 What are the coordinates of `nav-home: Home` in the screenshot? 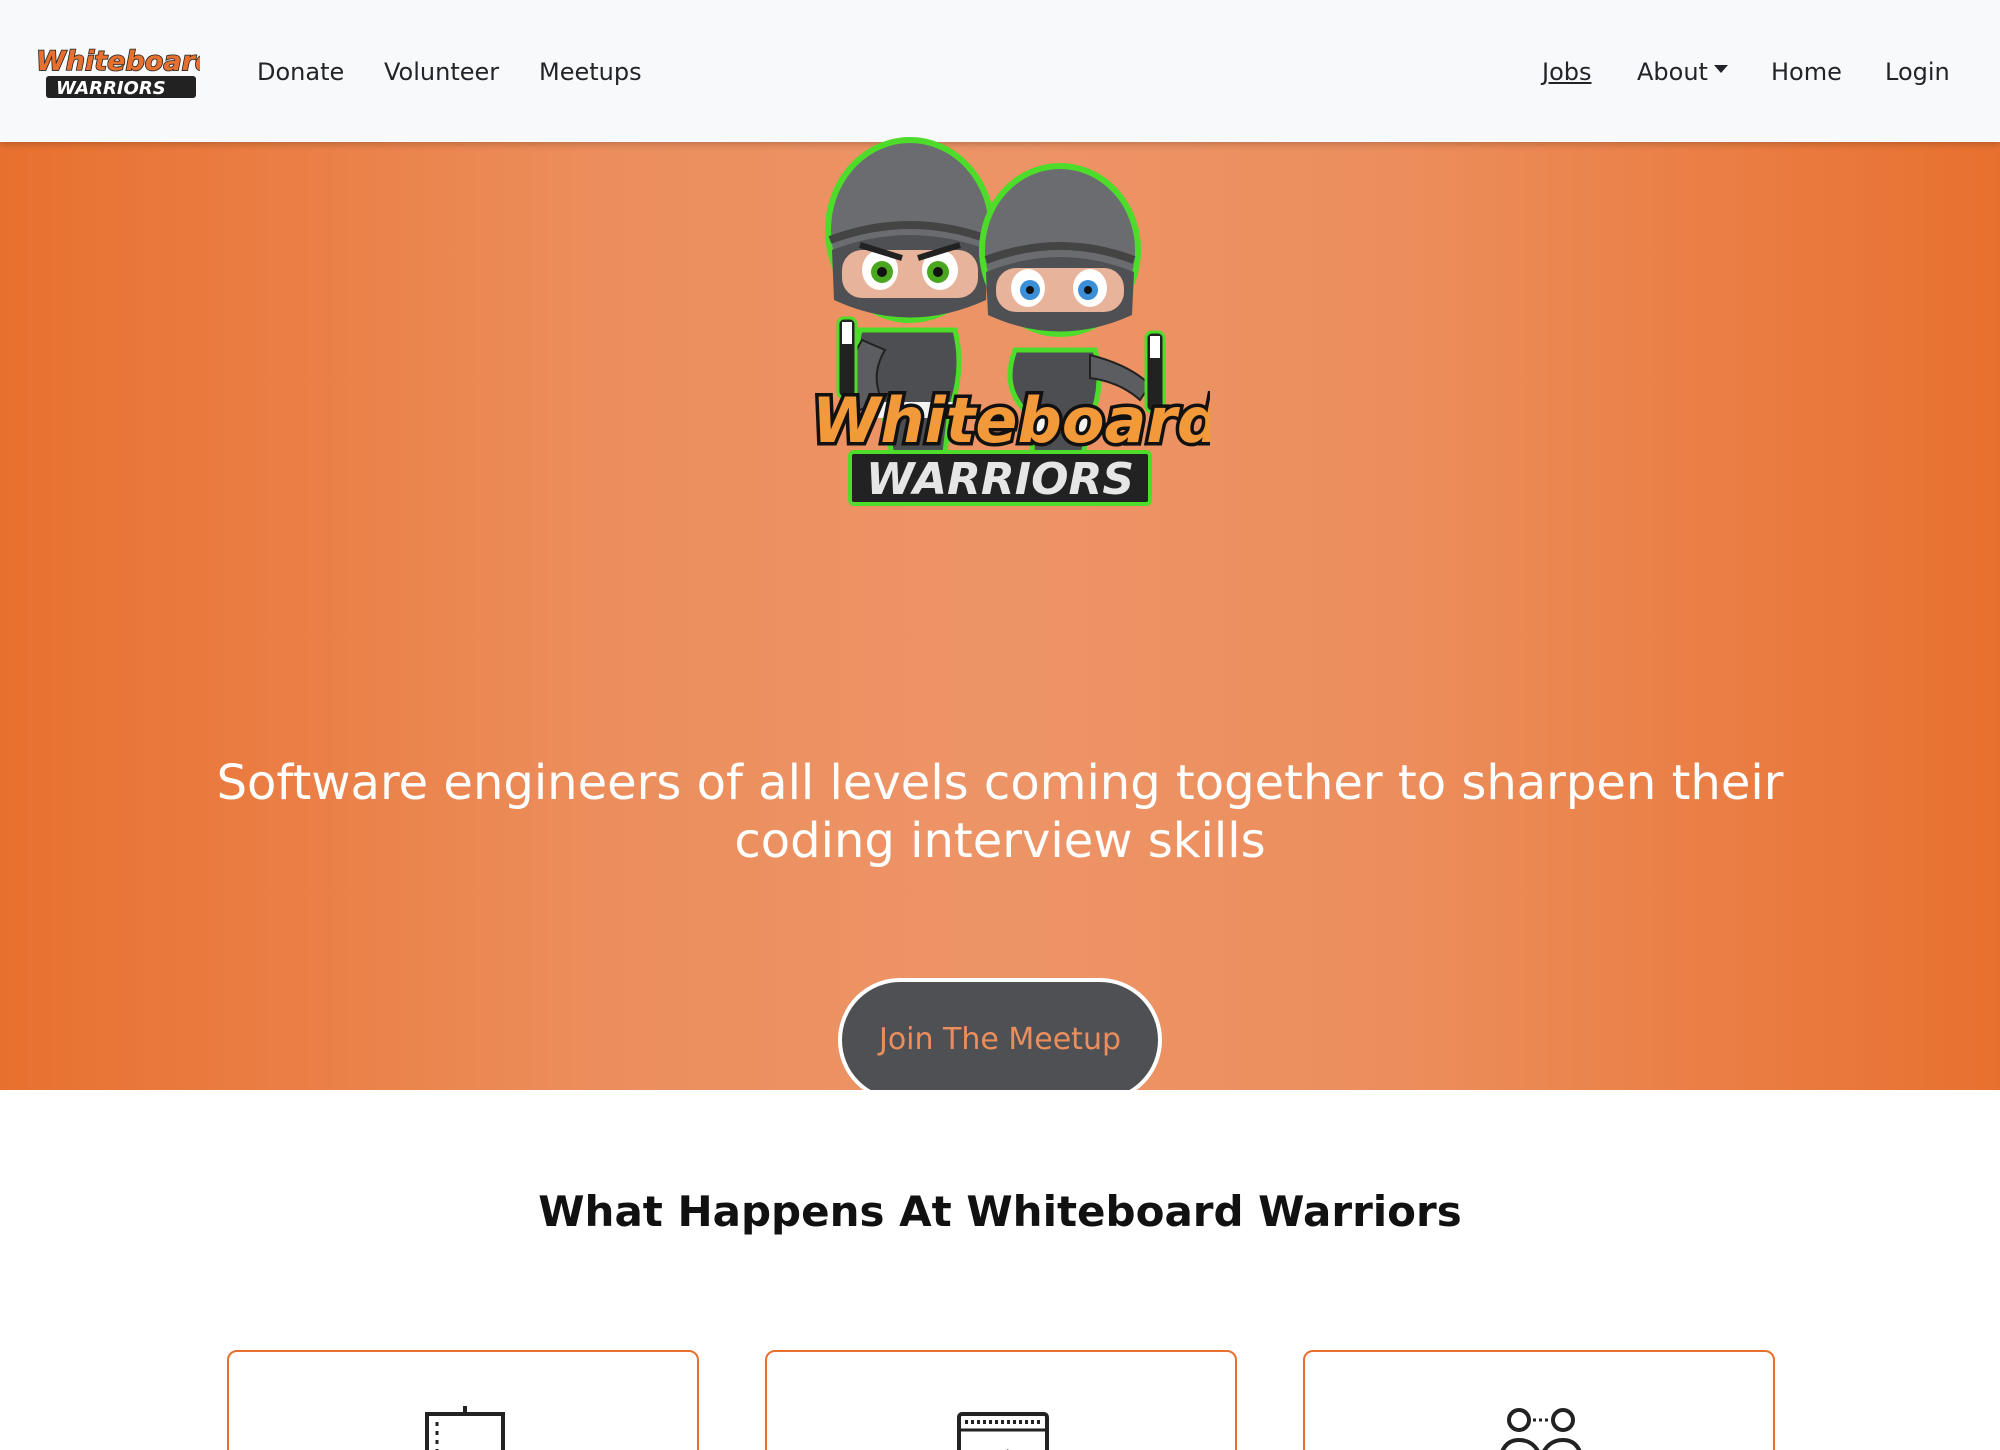 It's located at (1806, 72).